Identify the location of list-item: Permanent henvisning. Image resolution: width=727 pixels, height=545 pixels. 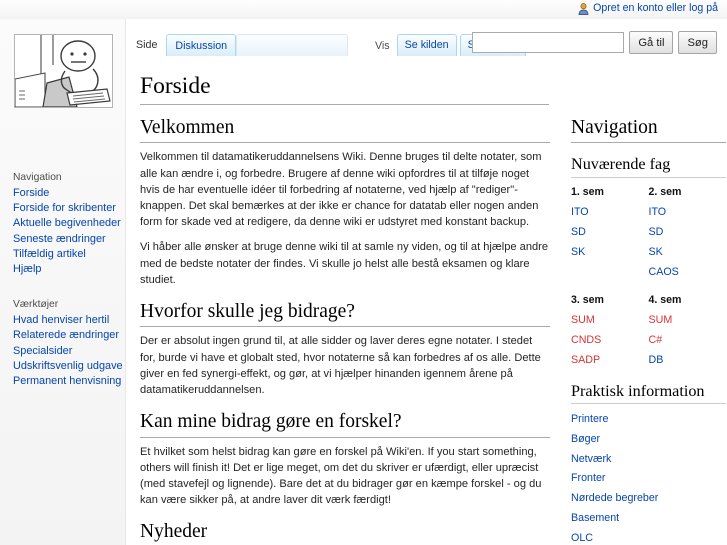
(62, 381).